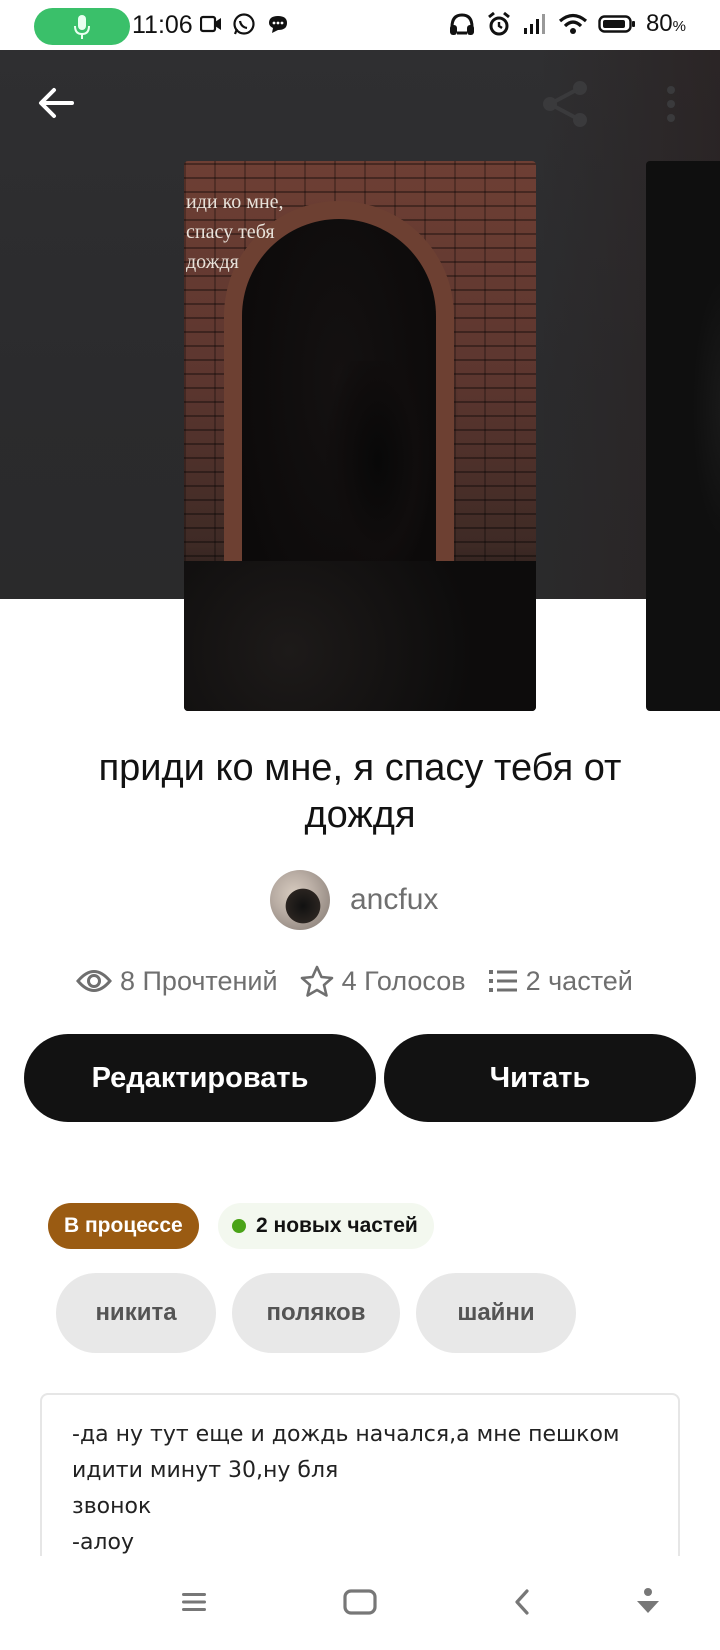 This screenshot has width=720, height=1650. What do you see at coordinates (616, 24) in the screenshot?
I see `battery-icon` at bounding box center [616, 24].